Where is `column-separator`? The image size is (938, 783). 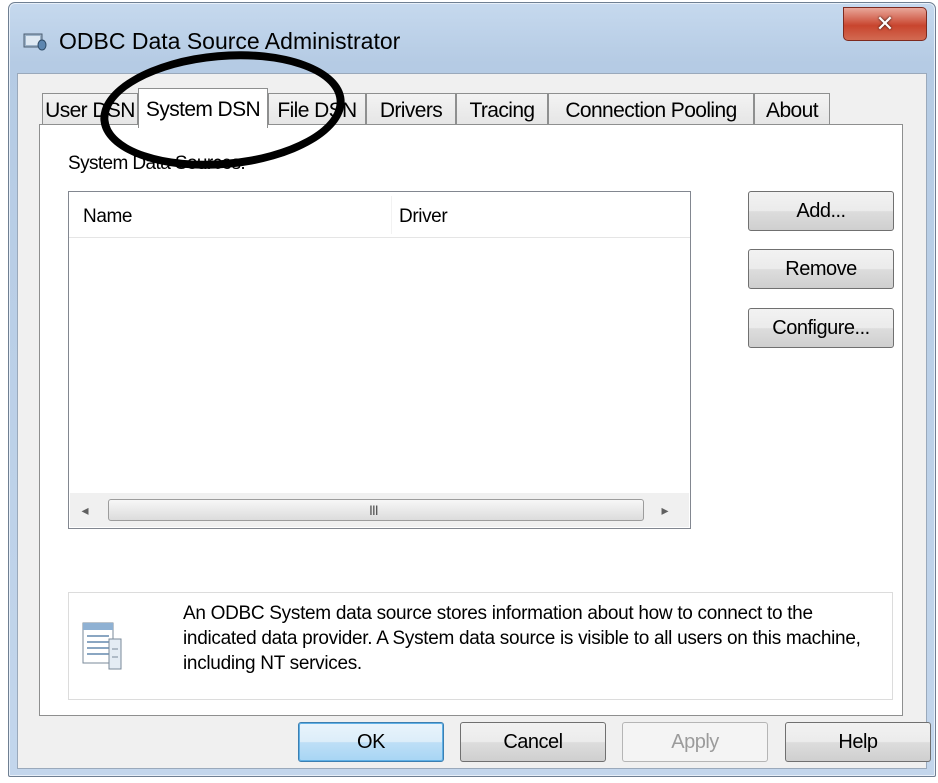 column-separator is located at coordinates (391, 215).